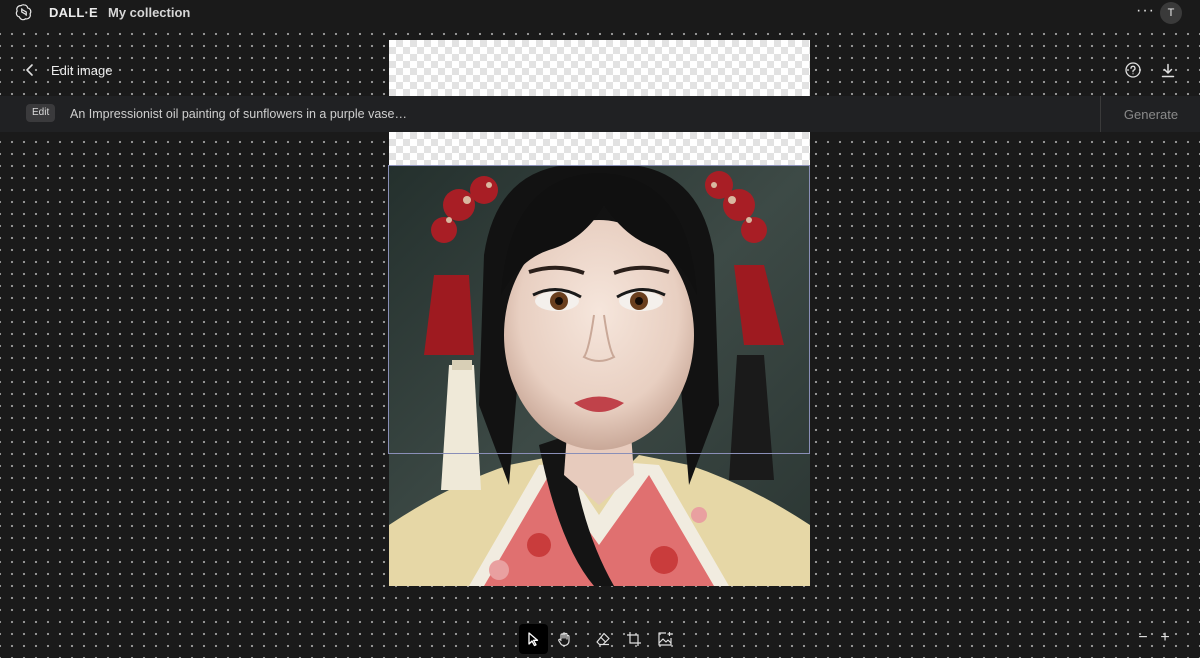 The image size is (1200, 658). Describe the element at coordinates (1165, 637) in the screenshot. I see `zoom-in-button: +` at that location.